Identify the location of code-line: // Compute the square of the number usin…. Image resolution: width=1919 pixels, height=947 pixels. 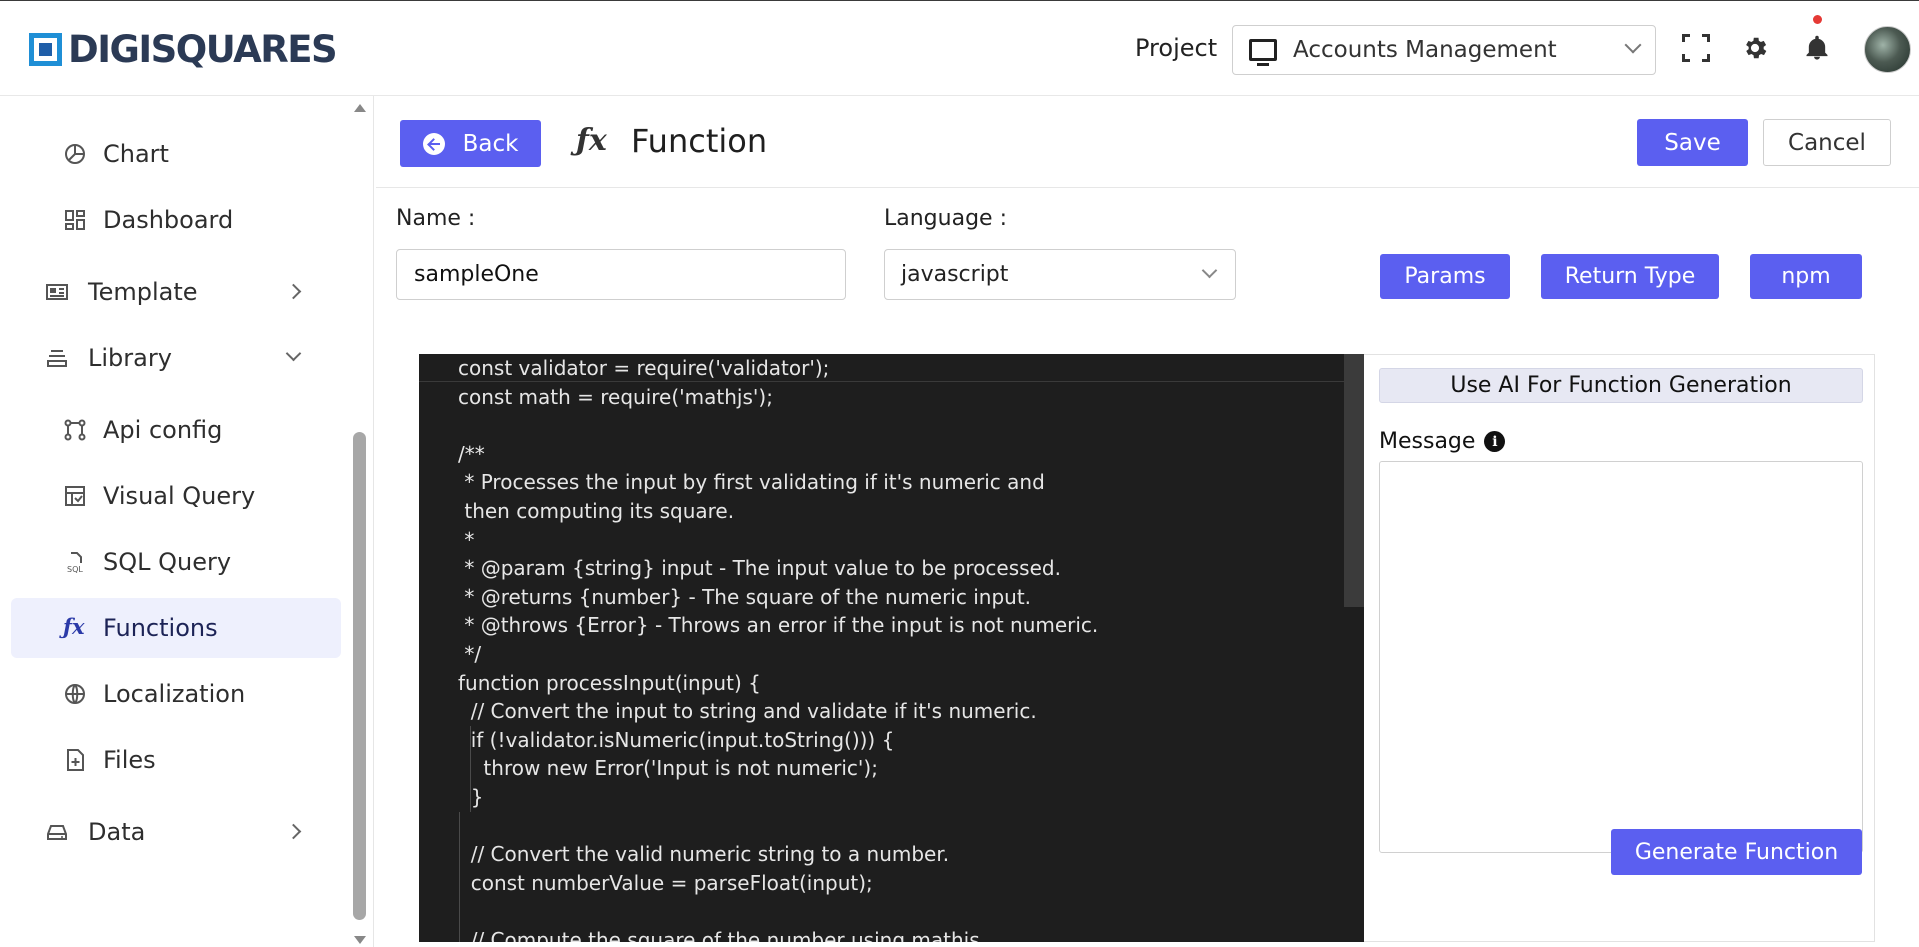
(719, 934).